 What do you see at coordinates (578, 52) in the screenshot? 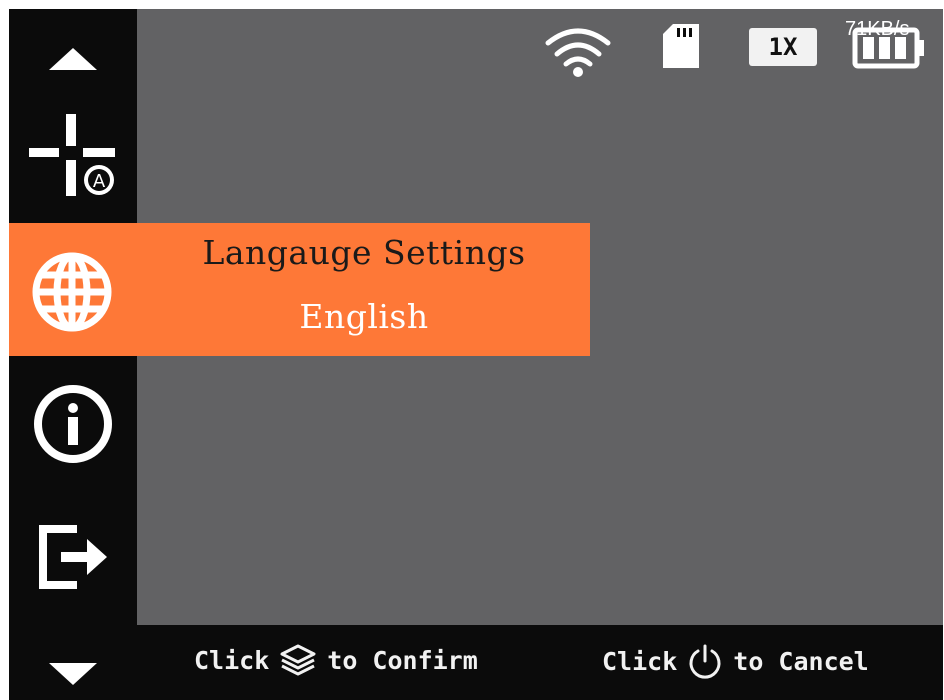
I see `wifi-icon` at bounding box center [578, 52].